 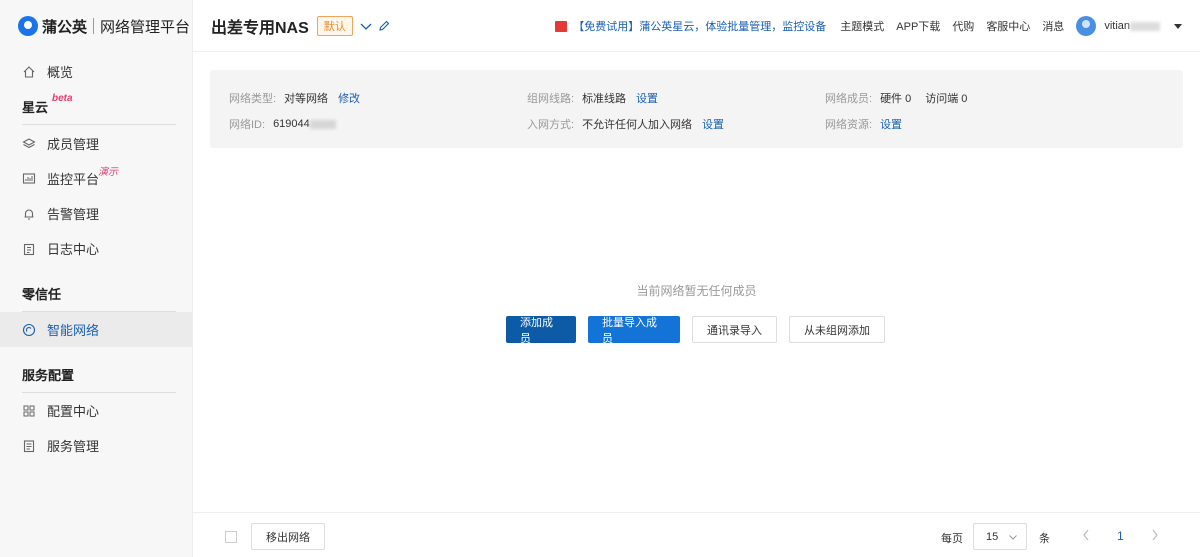 What do you see at coordinates (1178, 26) in the screenshot?
I see `user-menu-caret-icon` at bounding box center [1178, 26].